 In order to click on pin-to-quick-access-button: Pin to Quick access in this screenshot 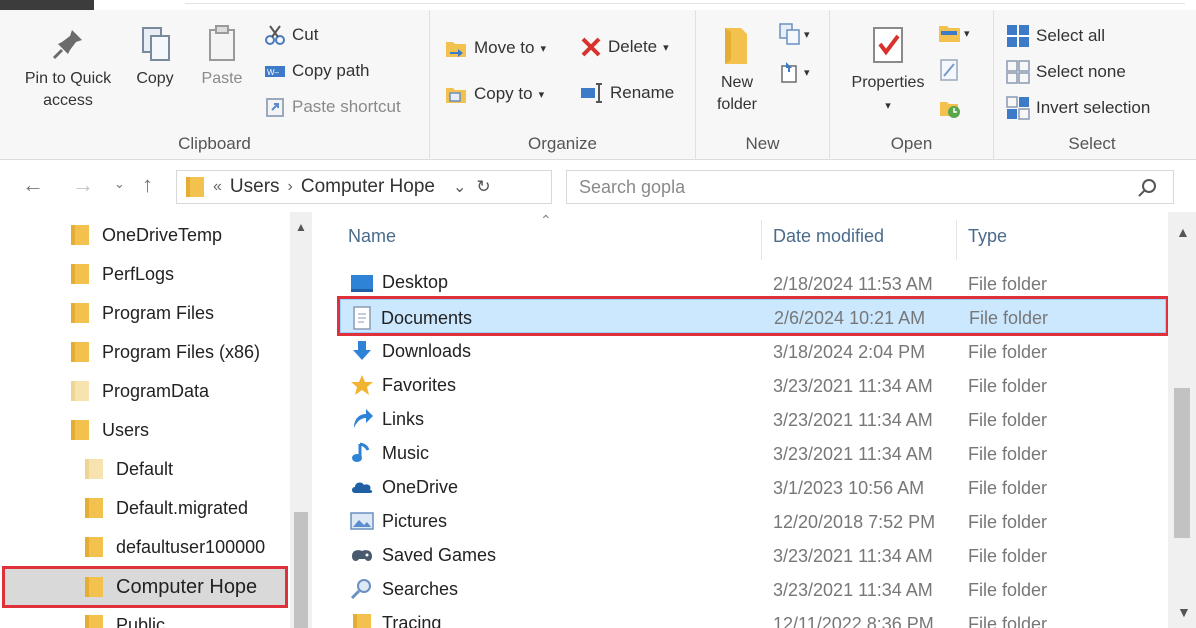, I will do `click(68, 68)`.